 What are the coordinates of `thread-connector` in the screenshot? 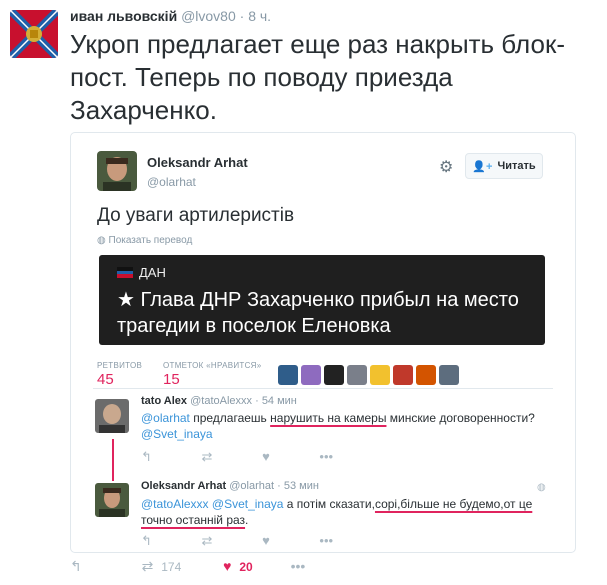 It's located at (113, 460).